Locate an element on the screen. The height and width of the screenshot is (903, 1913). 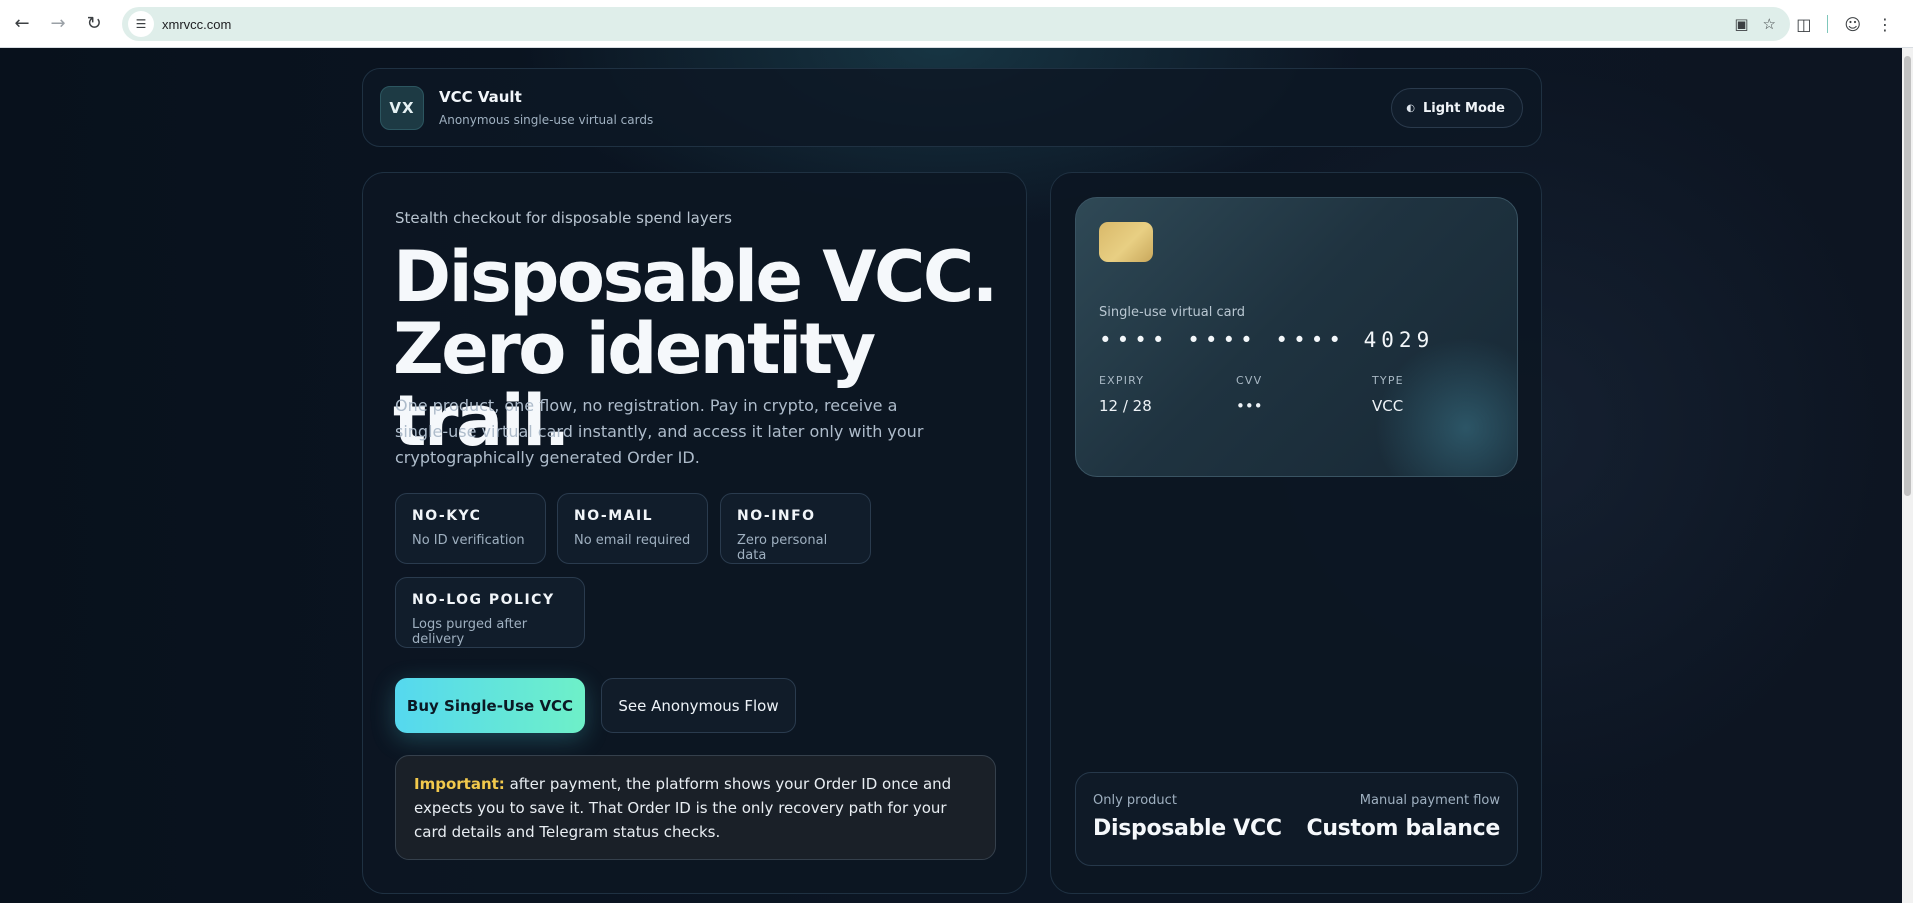
summary-product-value: Disposable VCC is located at coordinates (1187, 828).